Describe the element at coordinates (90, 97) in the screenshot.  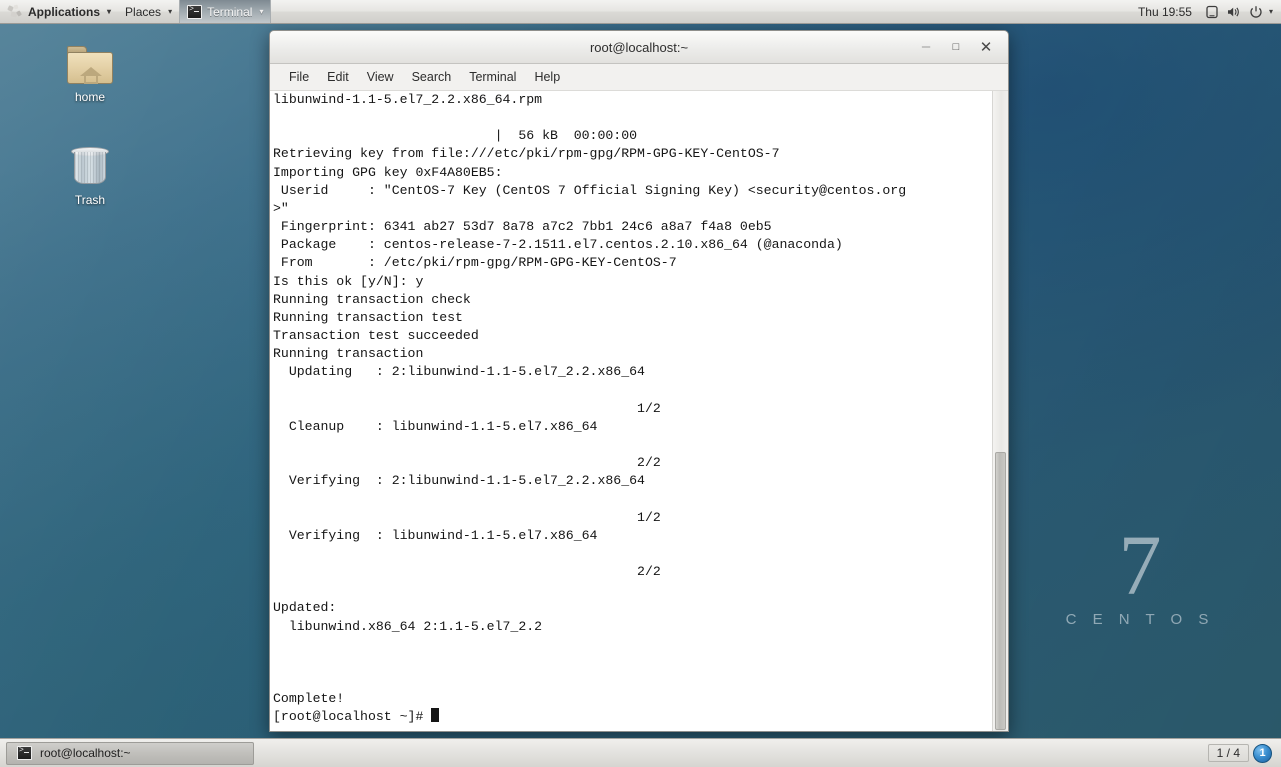
I see `desktop-icon-label-home: home` at that location.